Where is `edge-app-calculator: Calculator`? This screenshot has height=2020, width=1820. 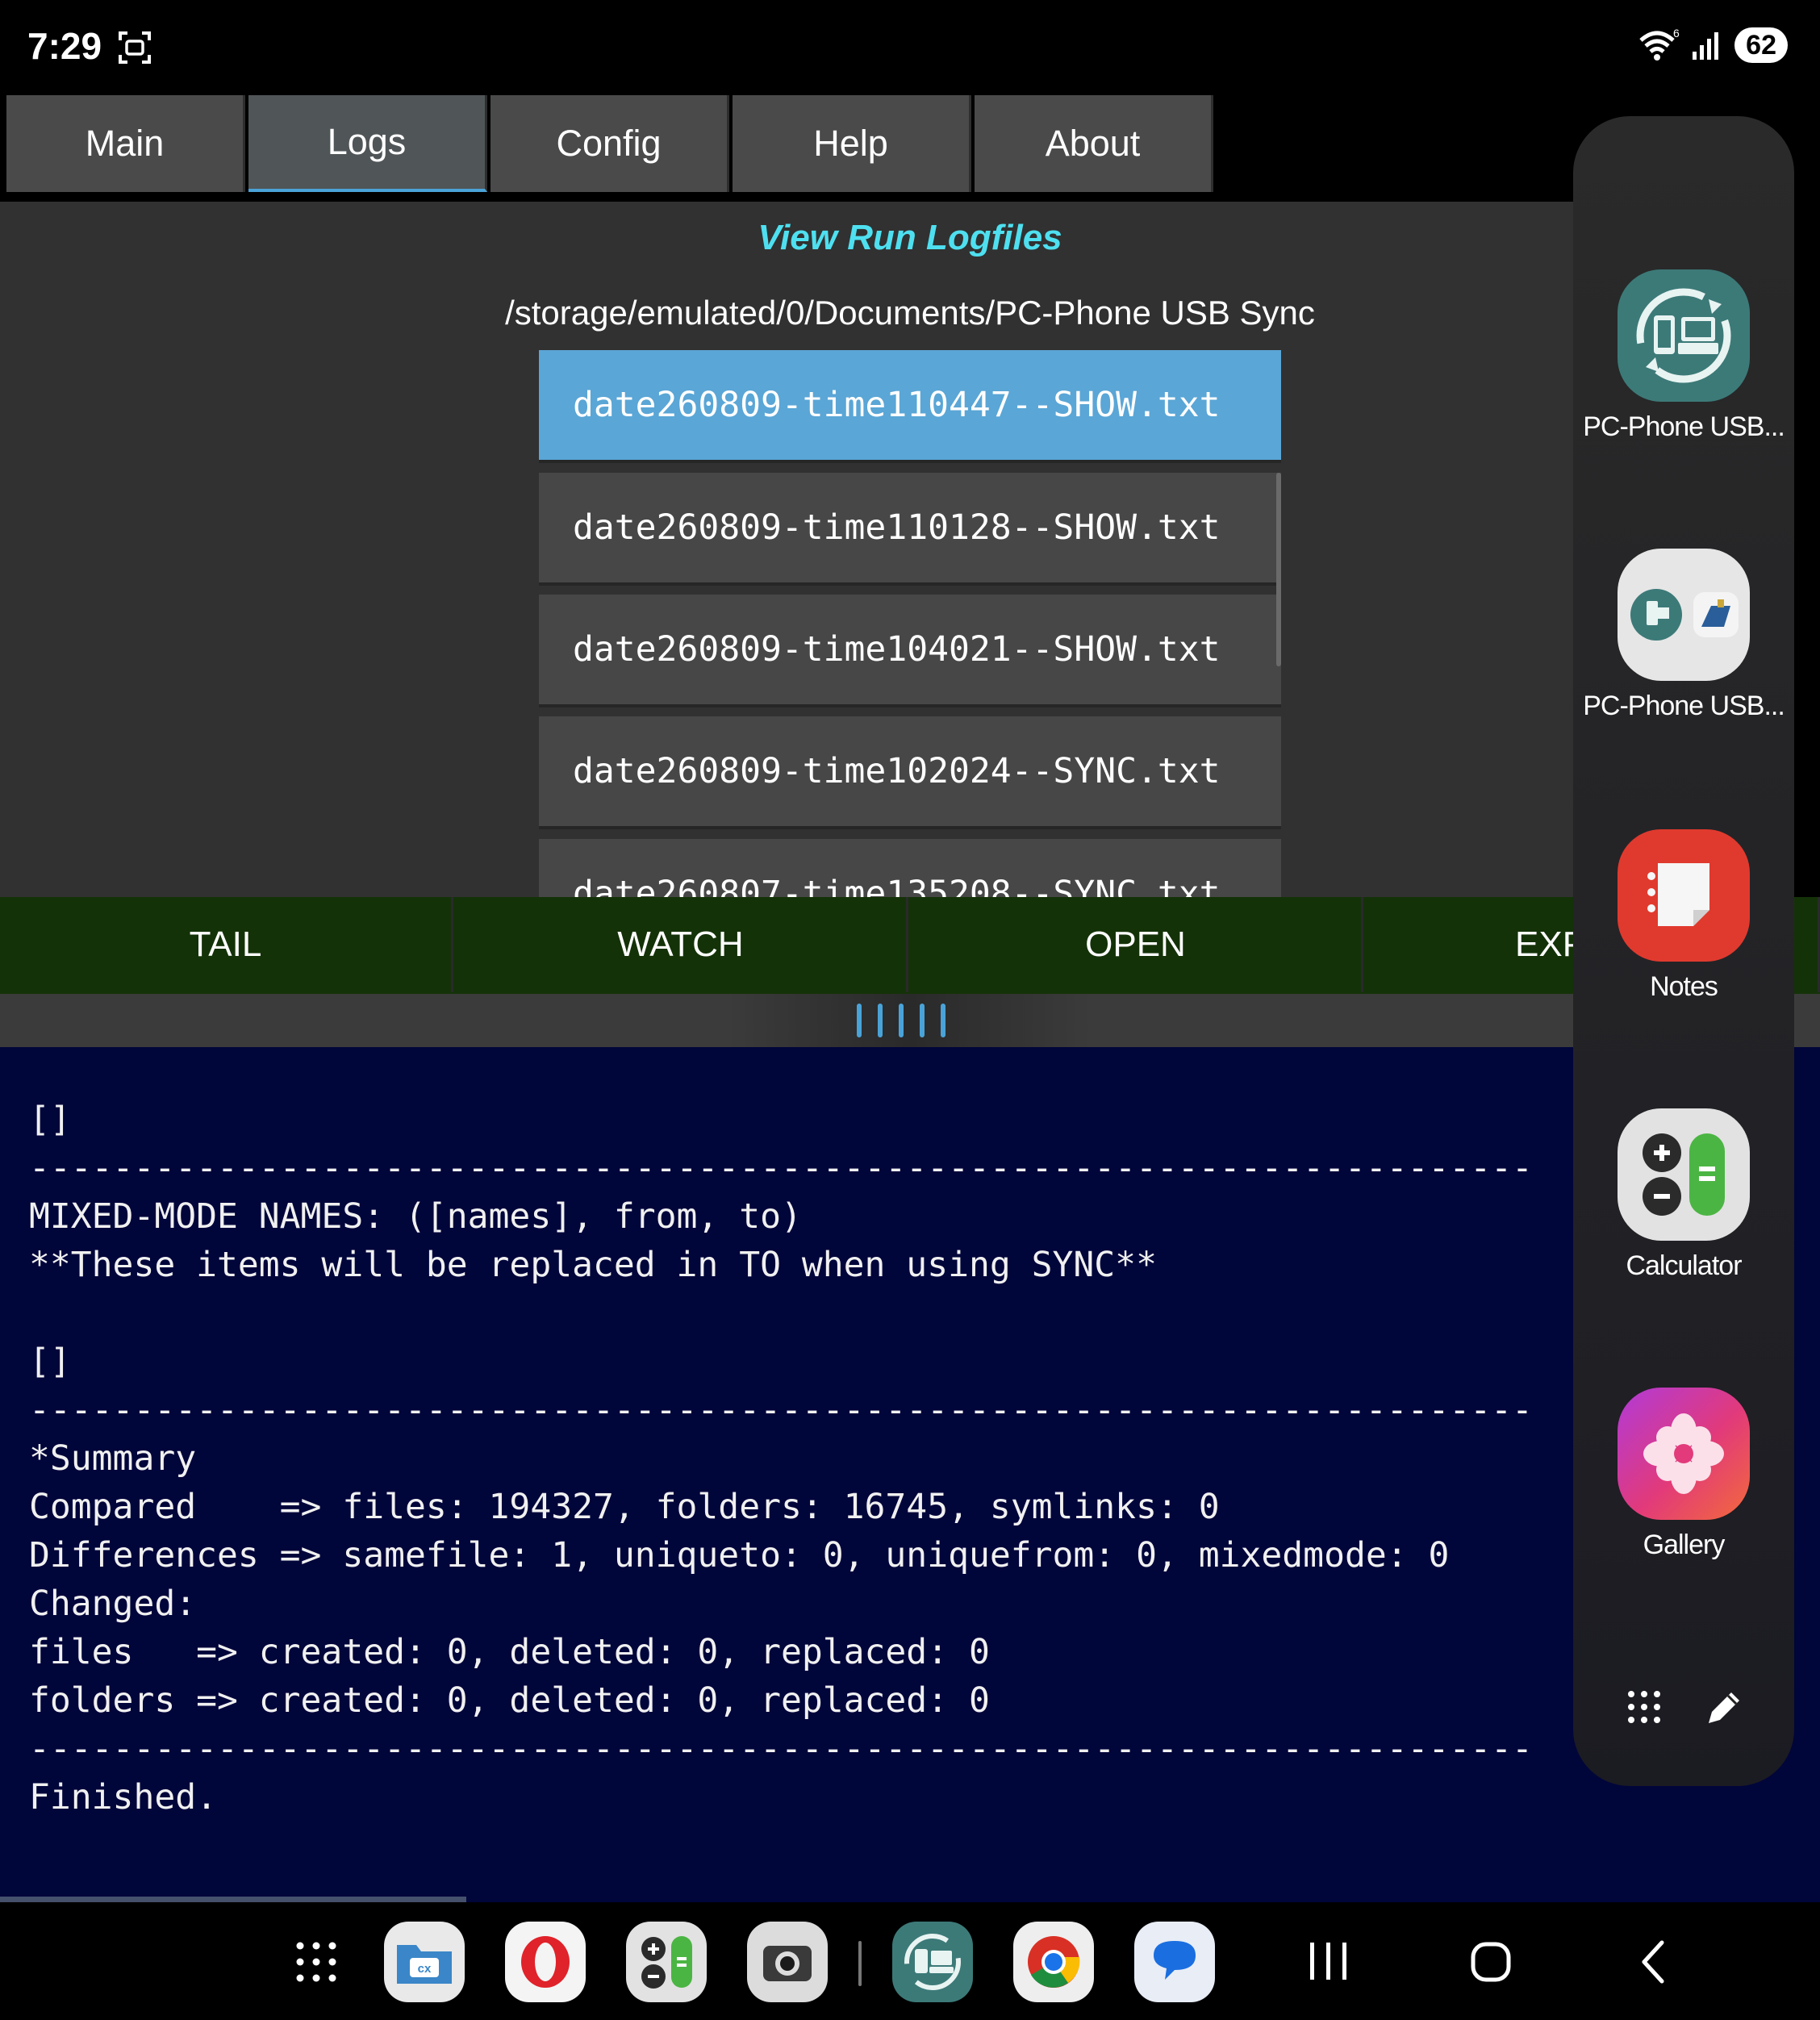
edge-app-calculator: Calculator is located at coordinates (1683, 1195).